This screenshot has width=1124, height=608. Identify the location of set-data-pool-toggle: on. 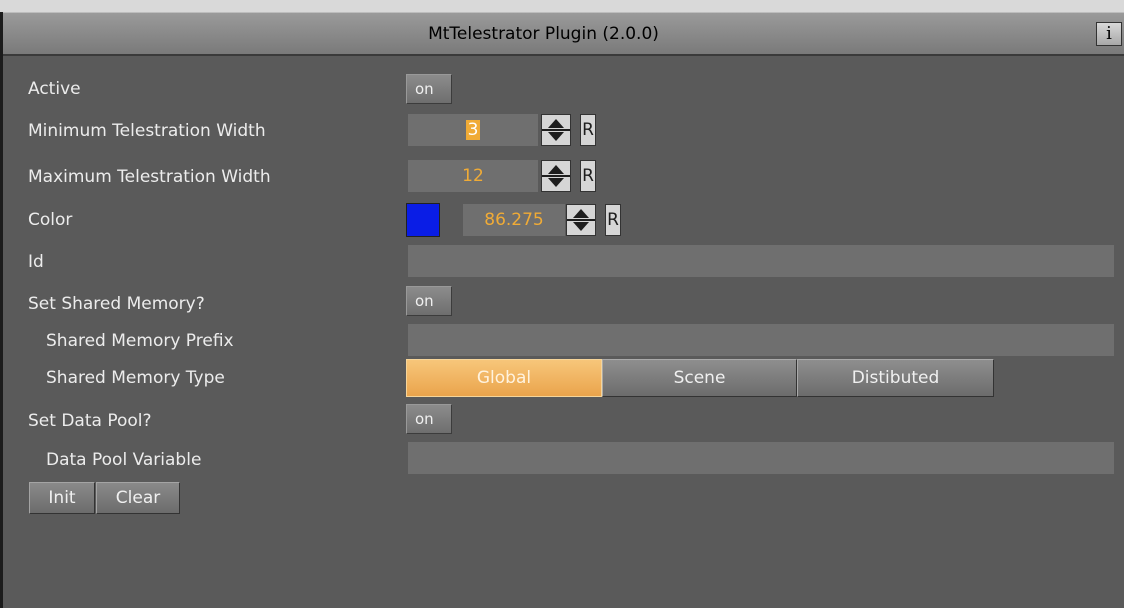
(429, 419).